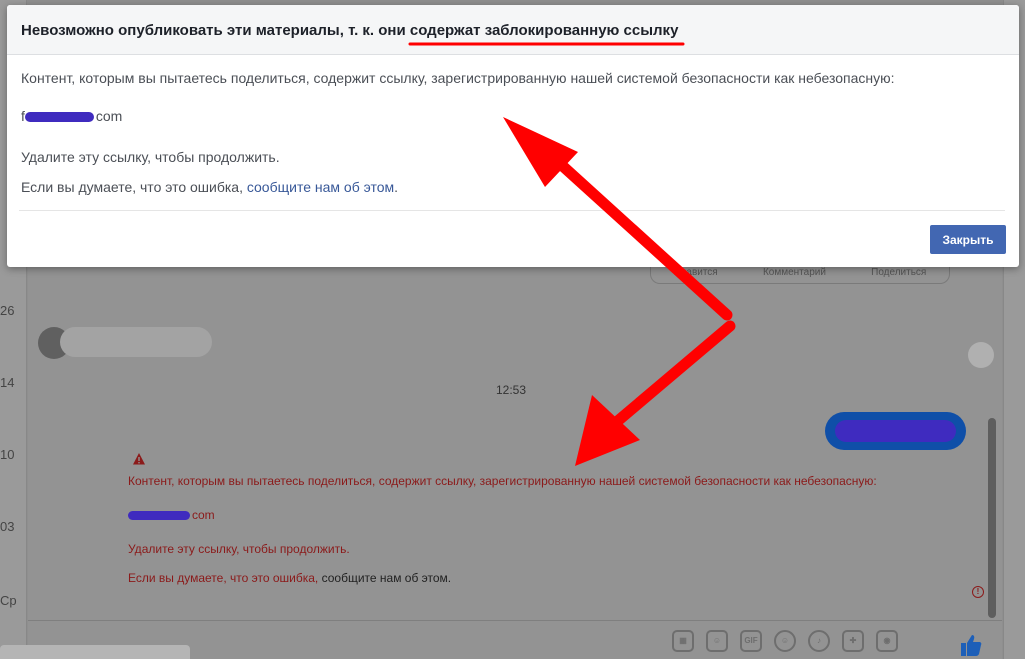 The image size is (1025, 659). I want to click on chat-report-link: сообщите нам об этом., so click(387, 578).